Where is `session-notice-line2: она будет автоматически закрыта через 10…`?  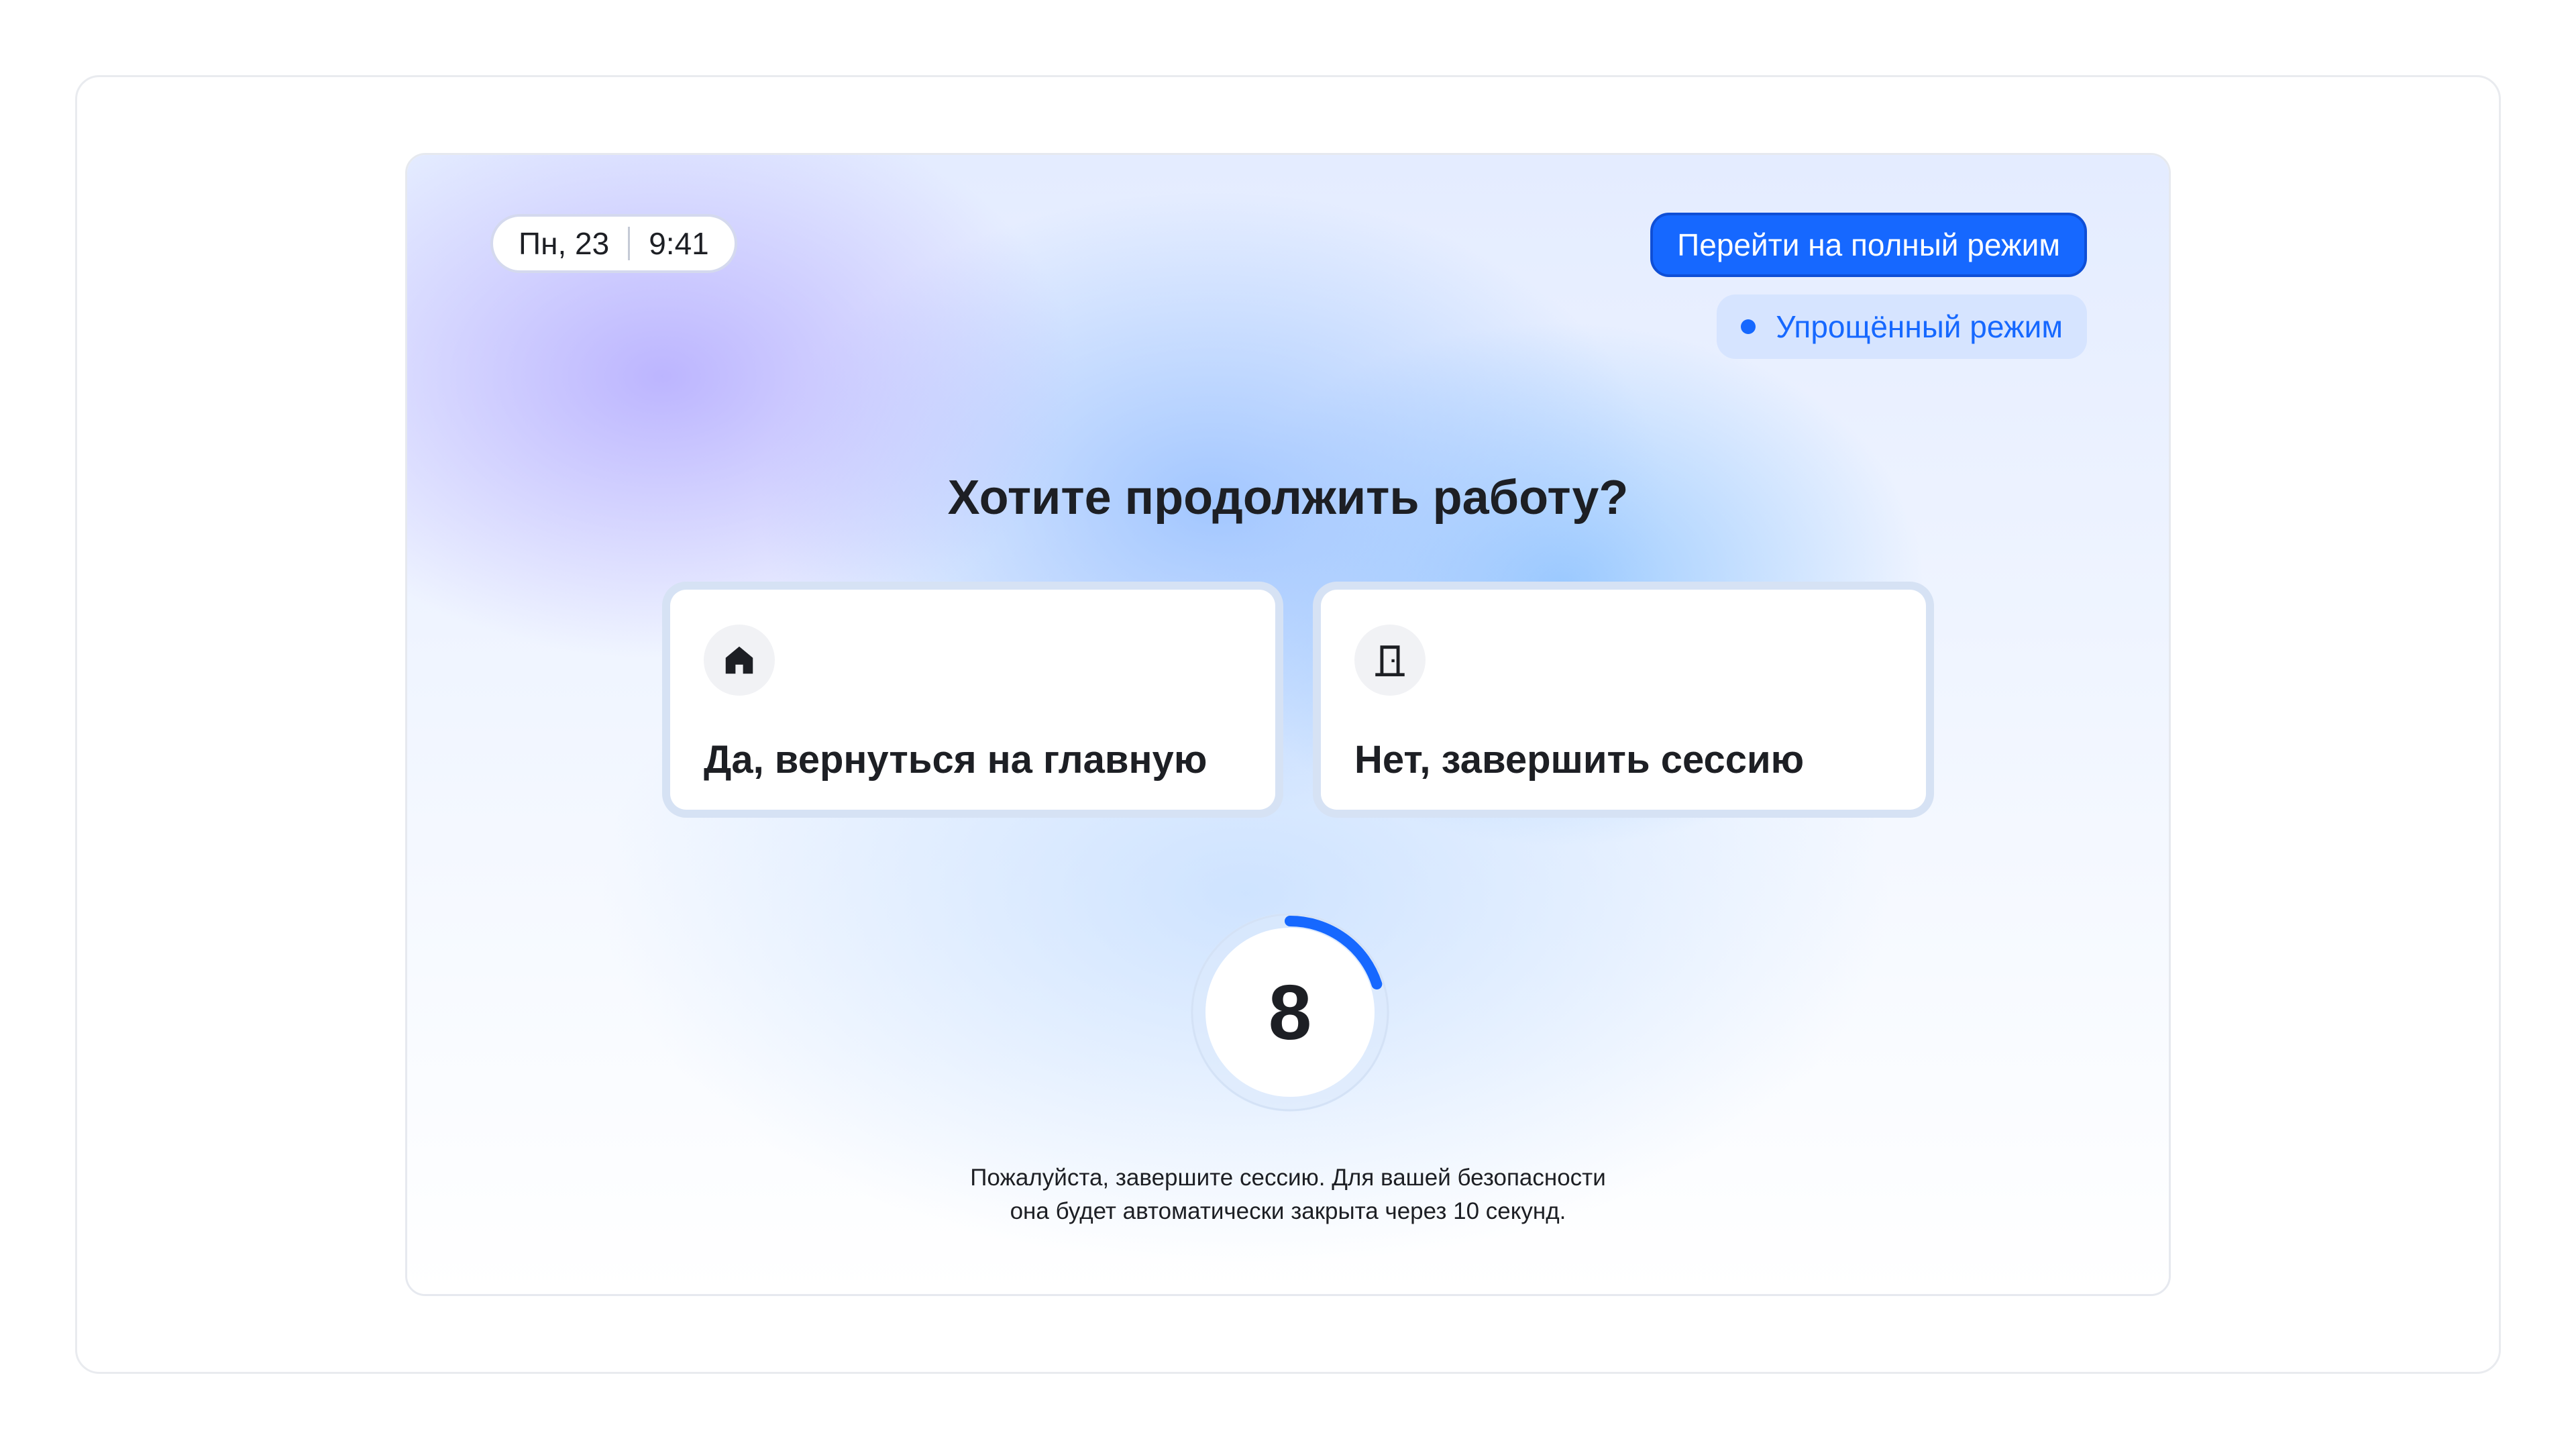 session-notice-line2: она будет автоматически закрыта через 10… is located at coordinates (1288, 1211).